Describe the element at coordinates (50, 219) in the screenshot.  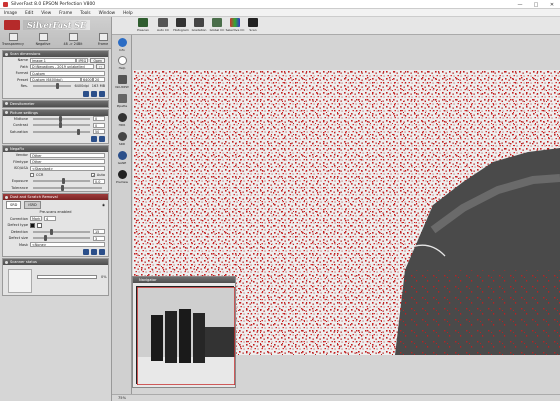
I see `correction-num: 4` at that location.